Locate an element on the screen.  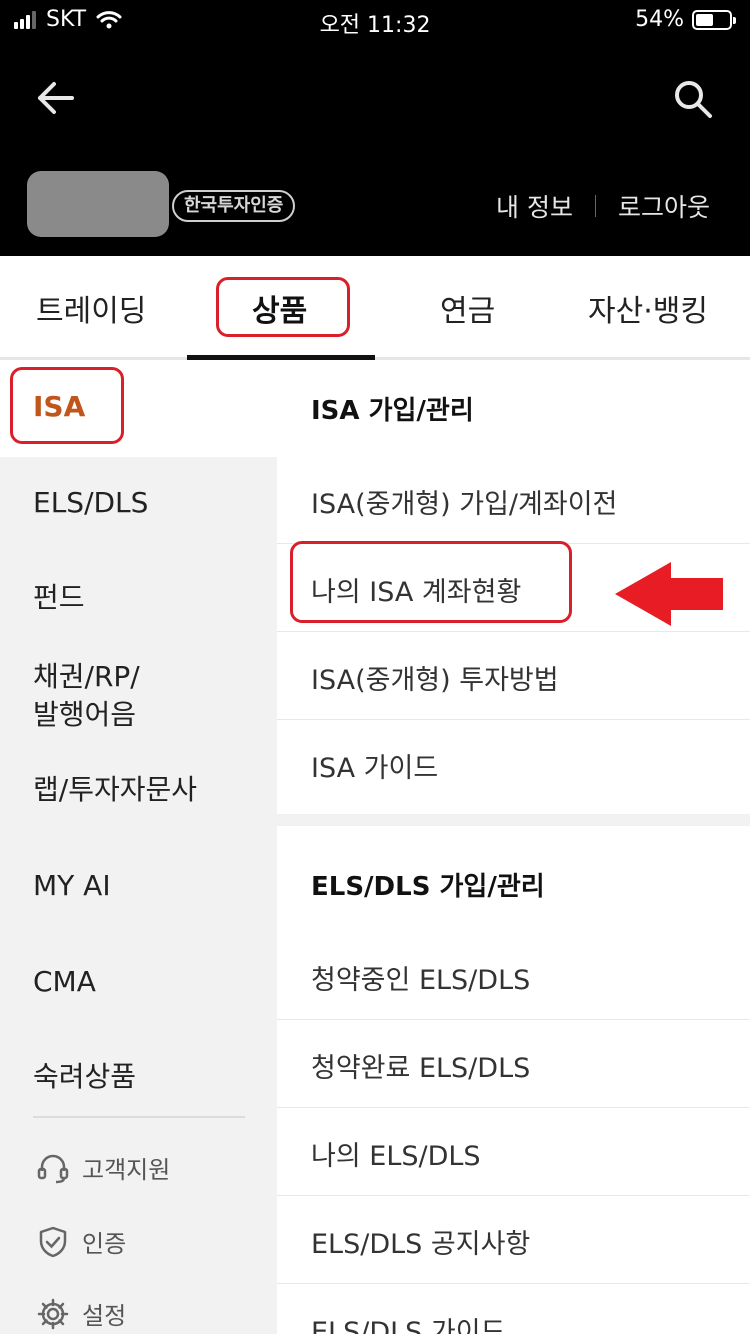
list-item: 나의 ELS/DLS is located at coordinates (513, 1152).